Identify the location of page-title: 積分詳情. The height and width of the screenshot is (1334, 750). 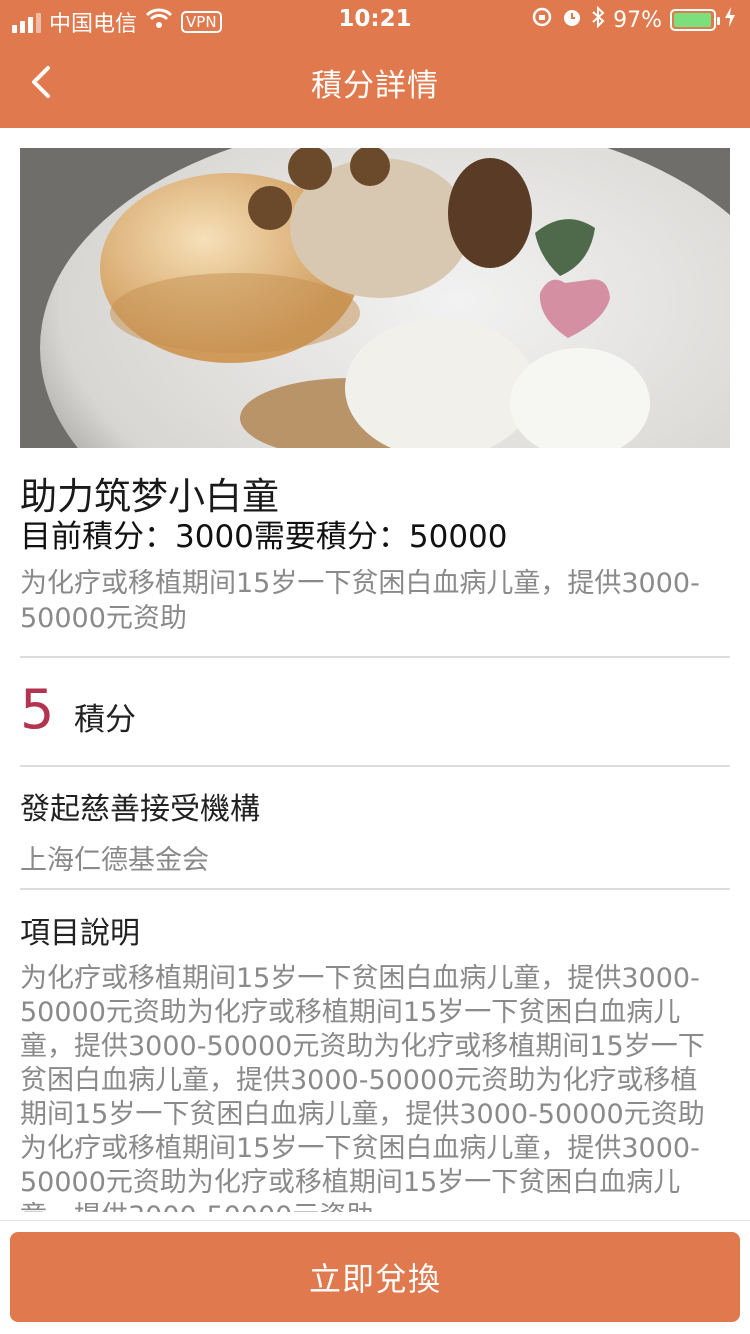
(375, 86).